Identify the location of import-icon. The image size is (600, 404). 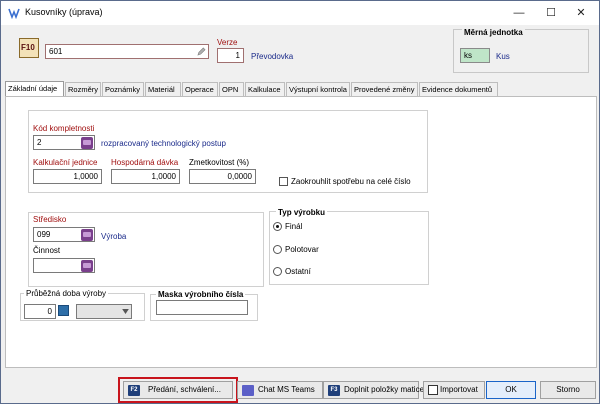
(433, 390).